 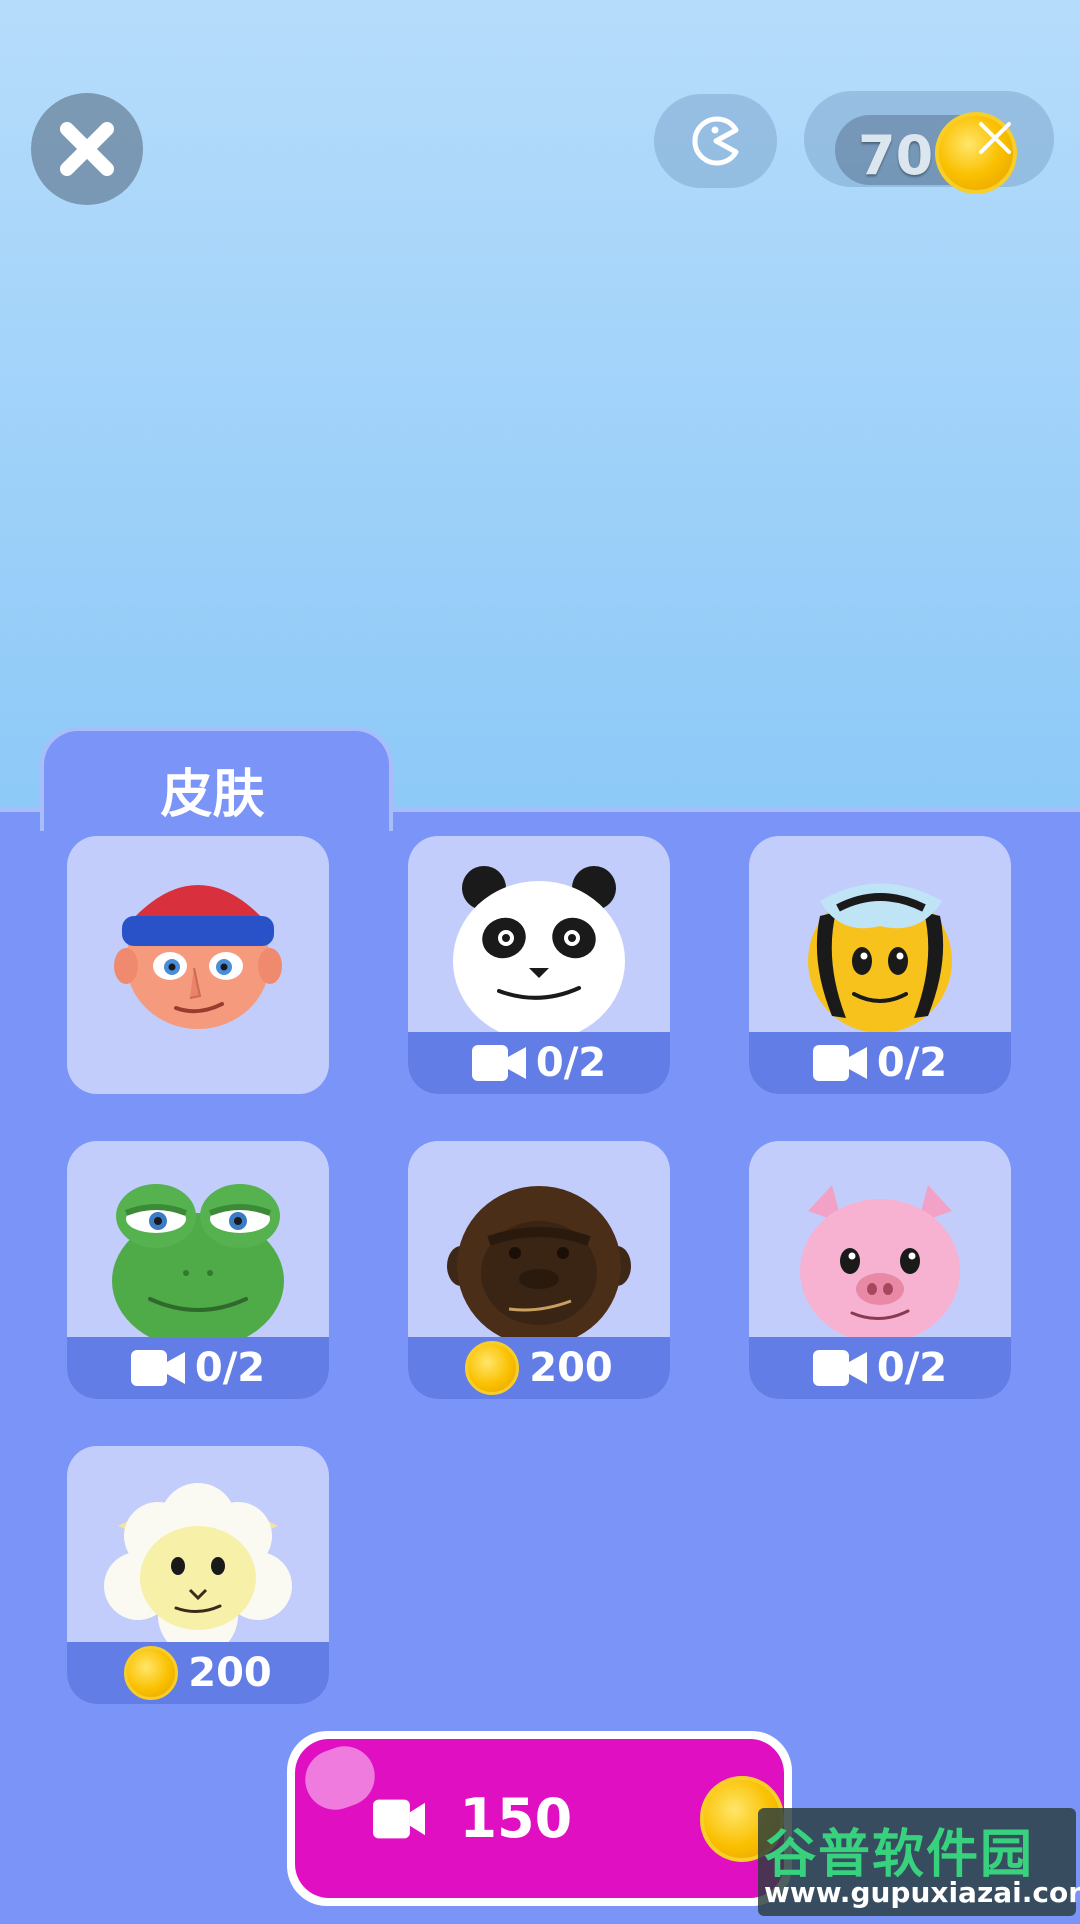 I want to click on skin-card-boy, so click(x=198, y=965).